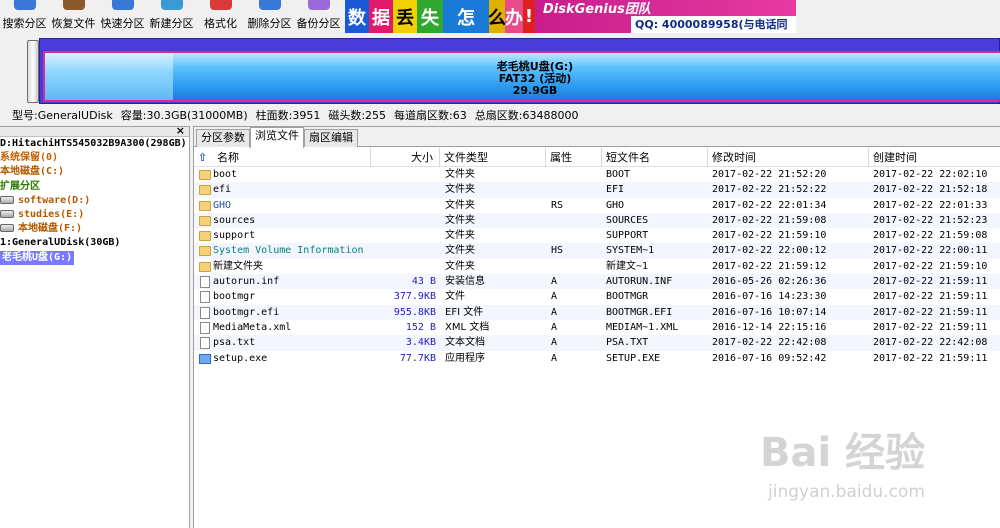  What do you see at coordinates (73, 23) in the screenshot?
I see `toolbar-button-label: 恢复文件` at bounding box center [73, 23].